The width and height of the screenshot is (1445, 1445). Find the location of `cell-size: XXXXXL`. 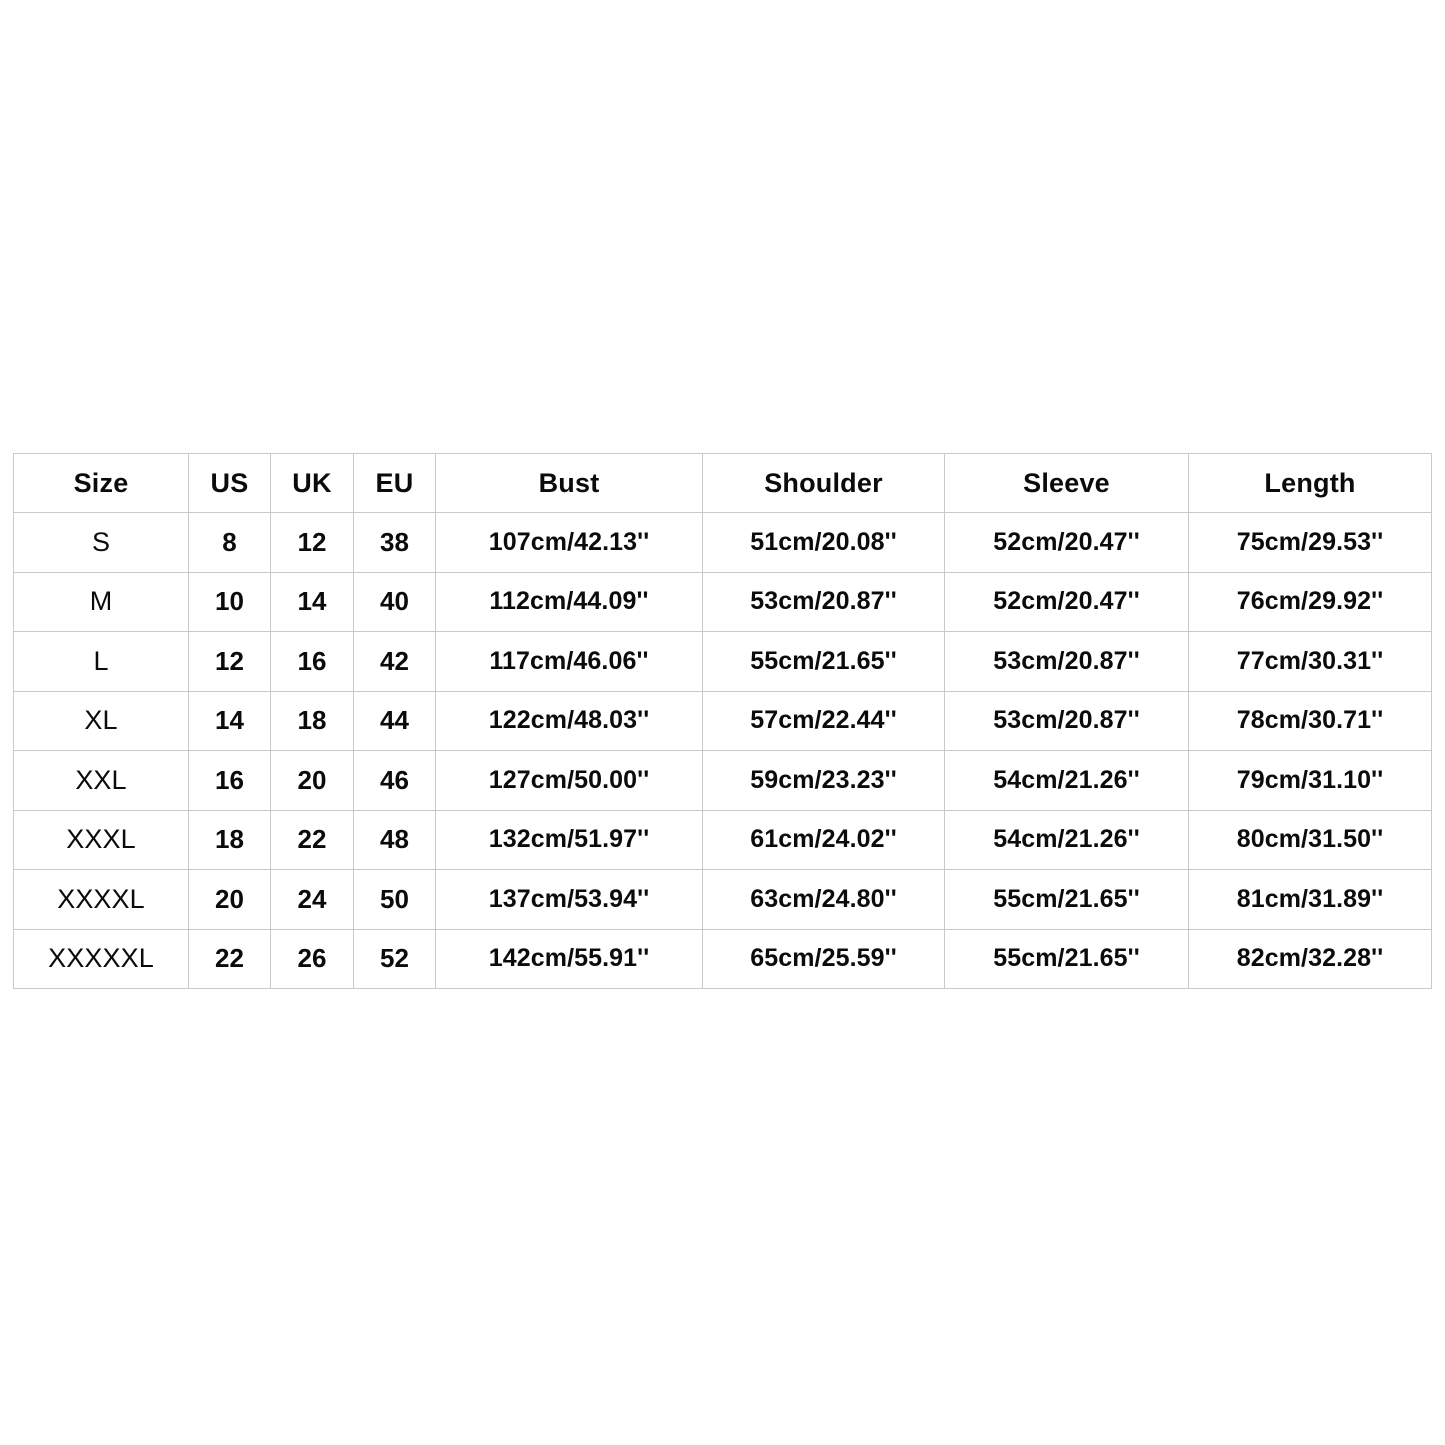

cell-size: XXXXXL is located at coordinates (101, 958).